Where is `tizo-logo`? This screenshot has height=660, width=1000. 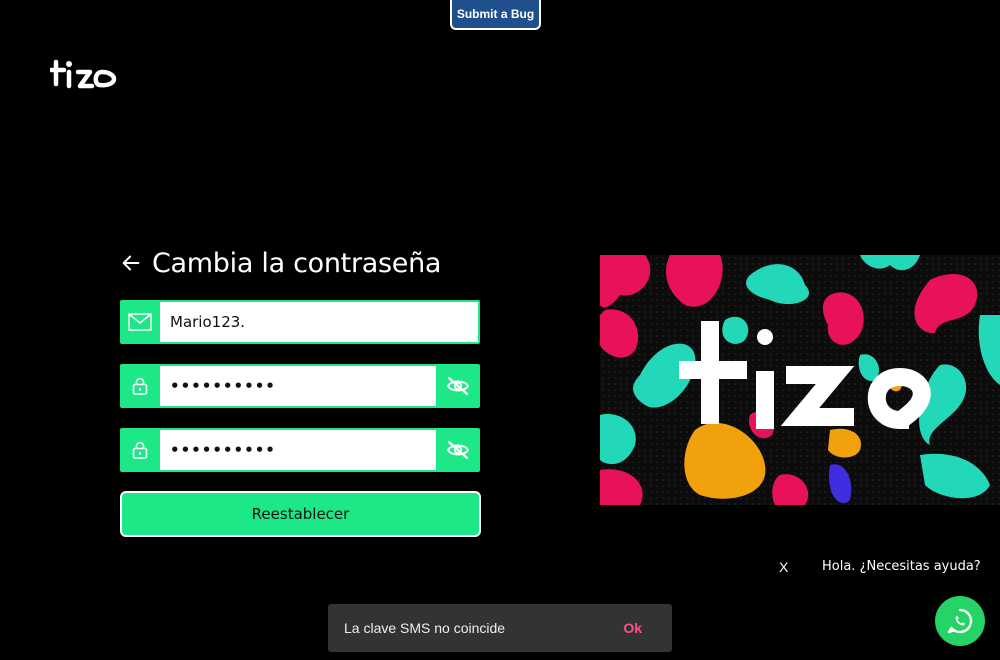
tizo-logo is located at coordinates (83, 75).